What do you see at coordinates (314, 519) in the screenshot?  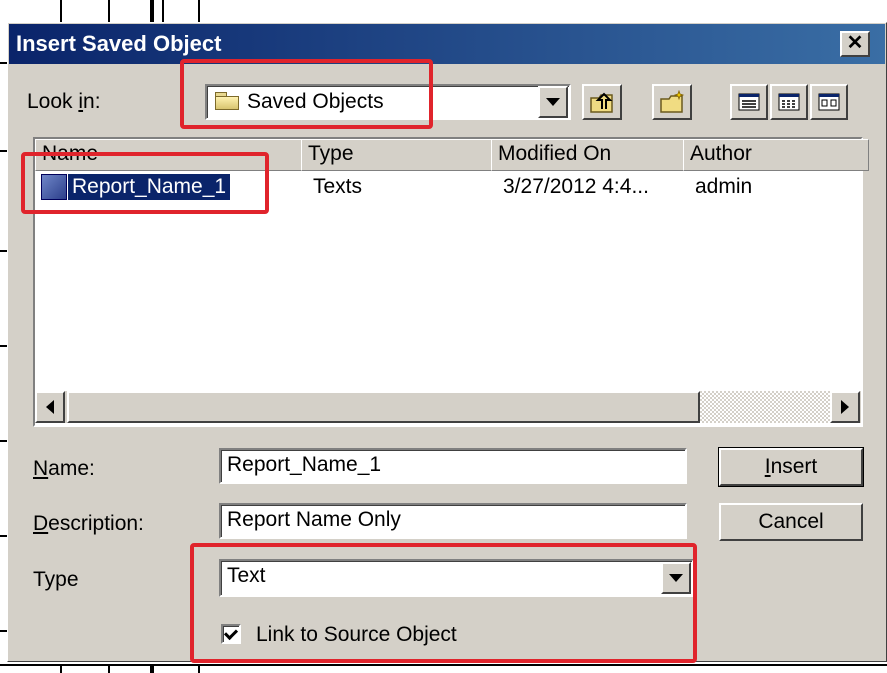 I see `description-input-value: Report Name Only` at bounding box center [314, 519].